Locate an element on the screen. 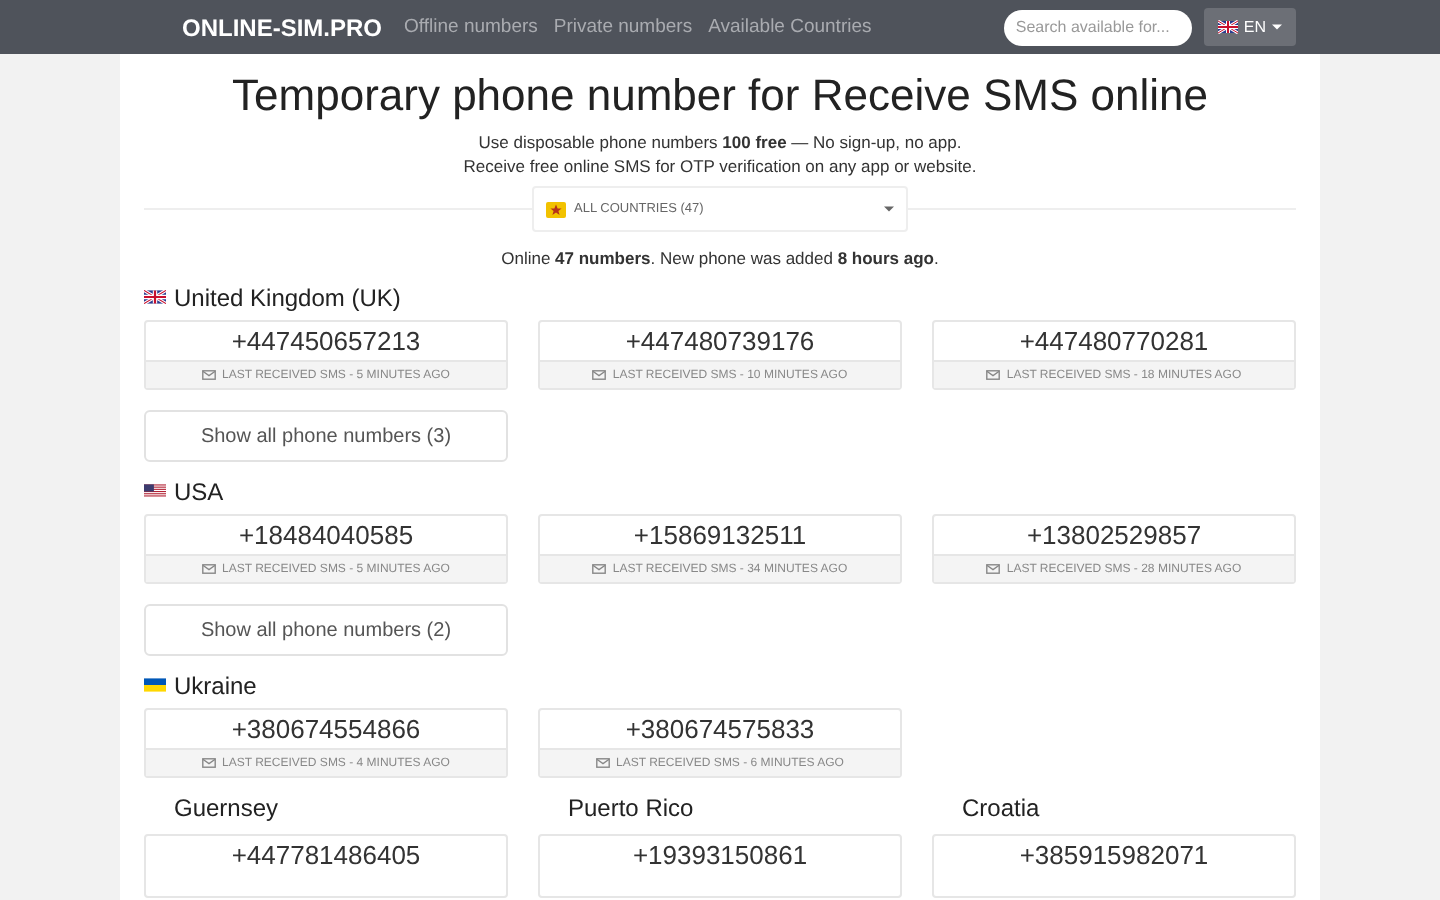 The height and width of the screenshot is (900, 1440). number-card: +447781486405 is located at coordinates (326, 866).